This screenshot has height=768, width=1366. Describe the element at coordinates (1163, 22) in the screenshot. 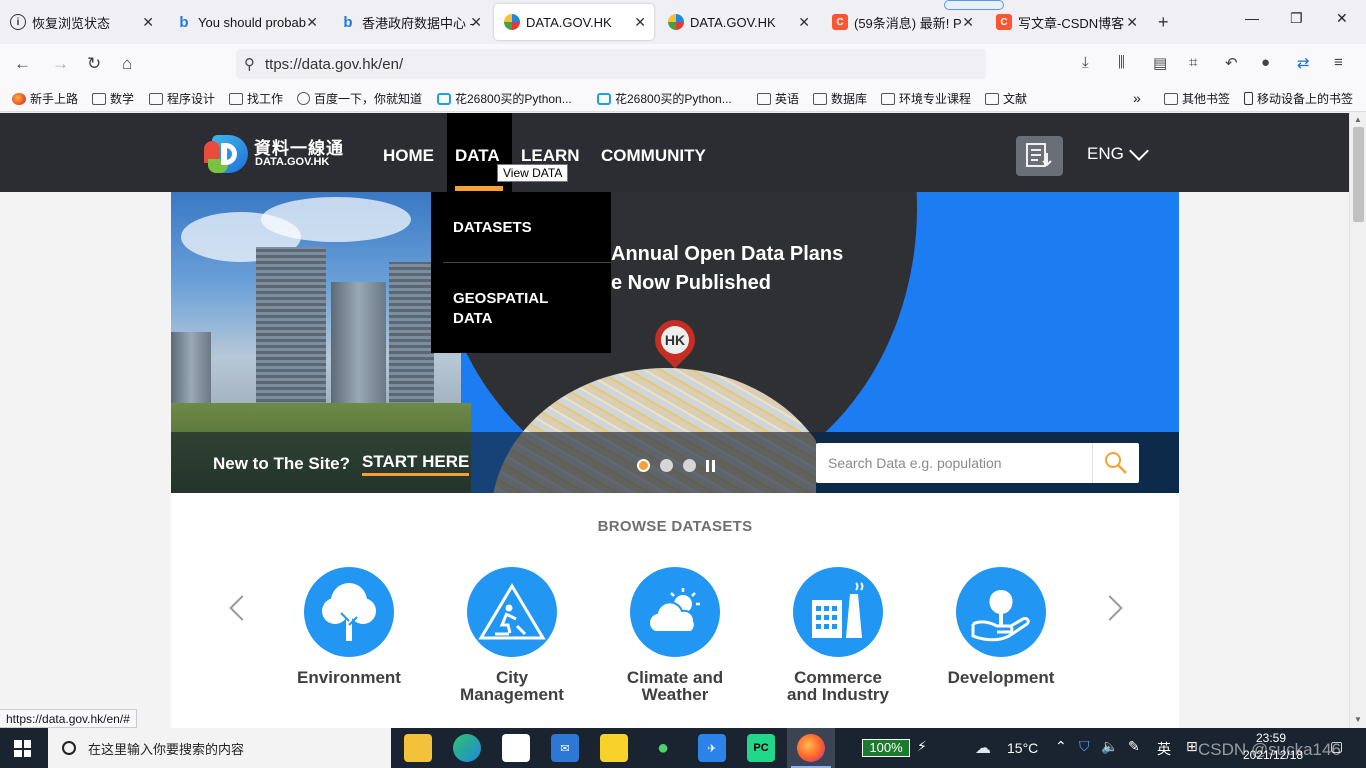

I see `new-tab-plus-icon: +` at that location.